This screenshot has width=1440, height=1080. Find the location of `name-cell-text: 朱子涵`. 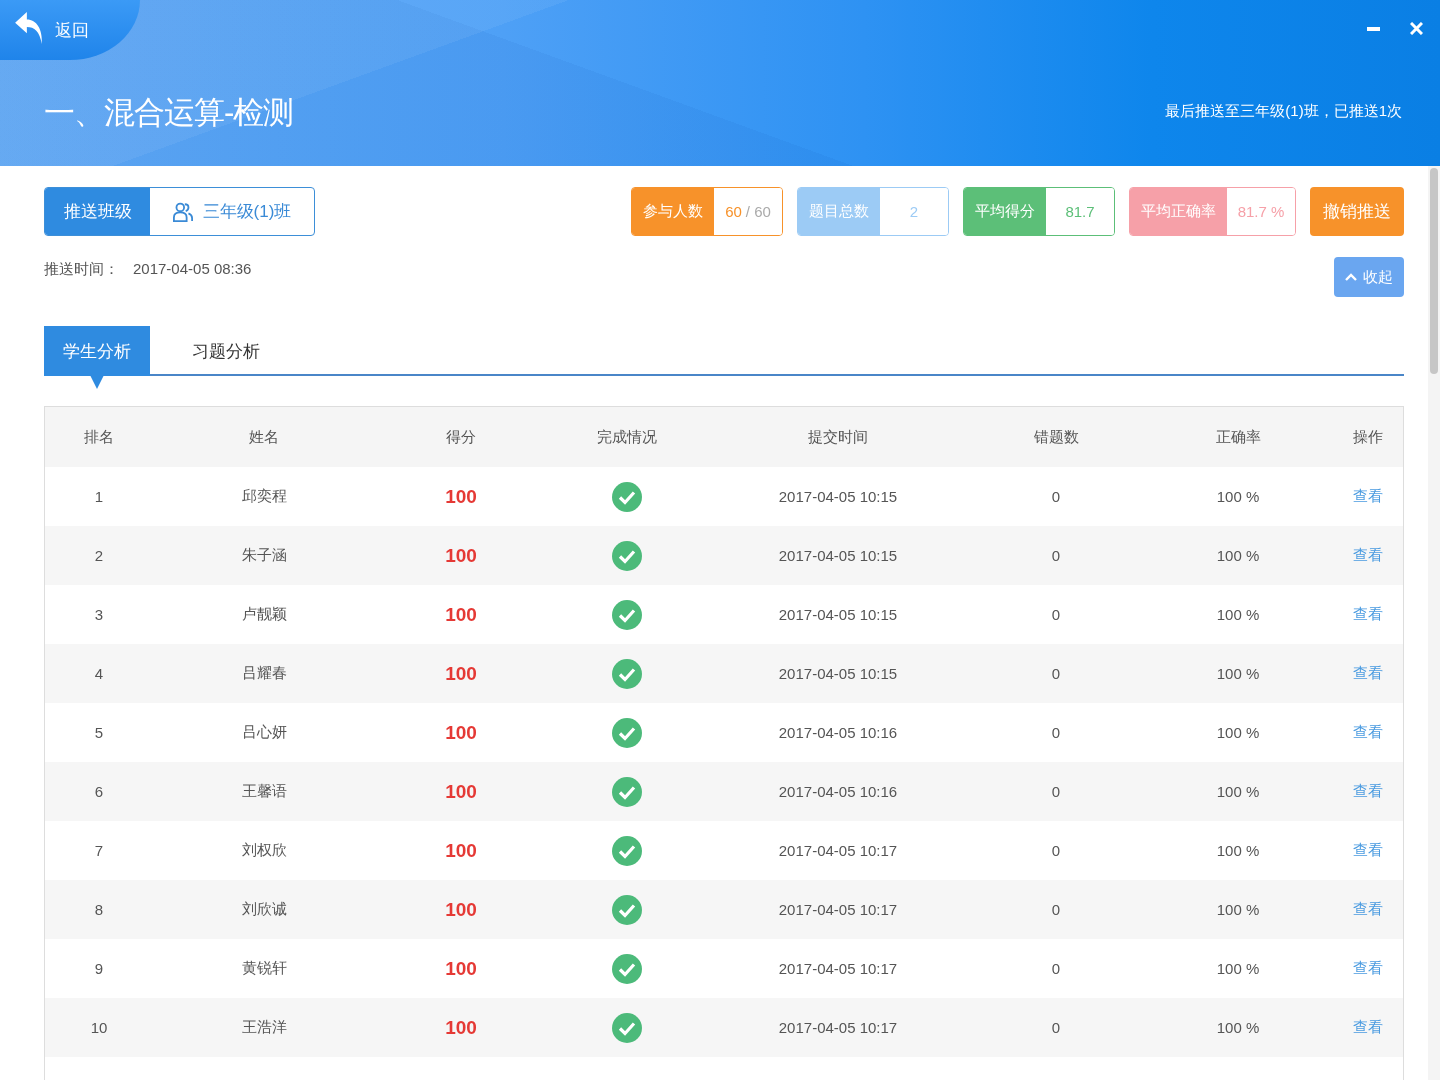

name-cell-text: 朱子涵 is located at coordinates (264, 555).